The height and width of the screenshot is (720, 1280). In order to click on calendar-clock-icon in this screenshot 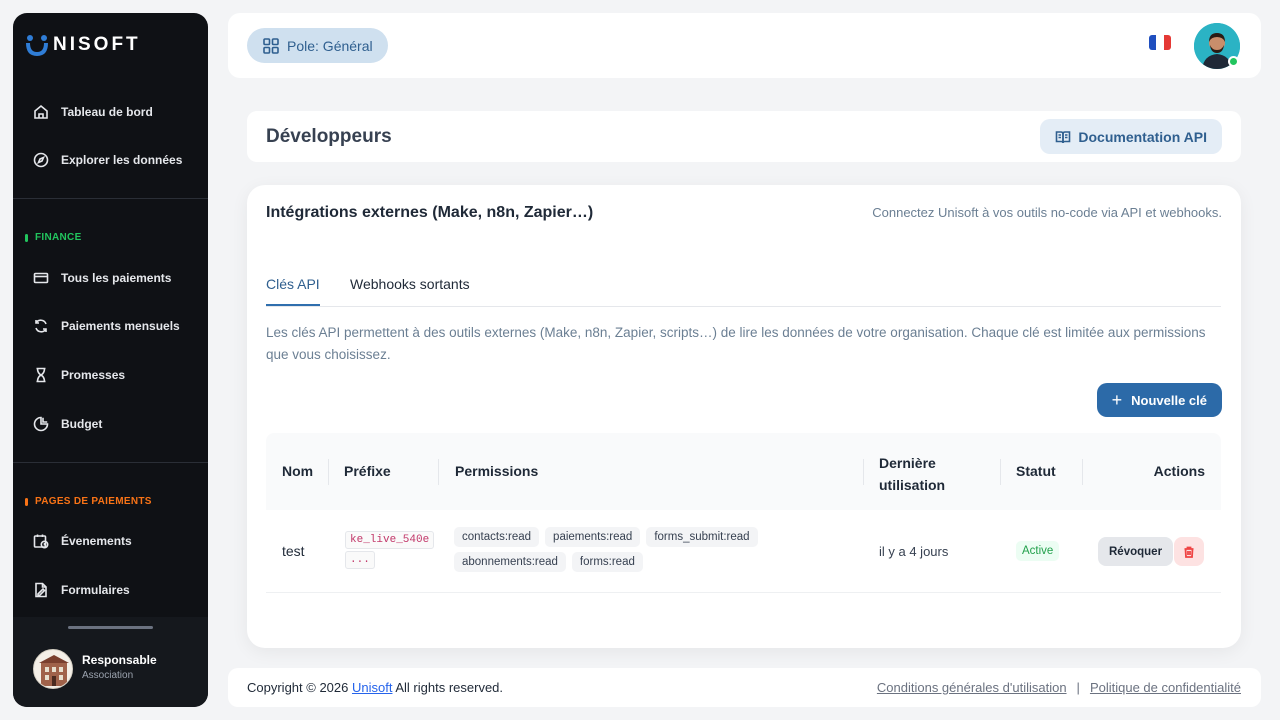, I will do `click(41, 541)`.